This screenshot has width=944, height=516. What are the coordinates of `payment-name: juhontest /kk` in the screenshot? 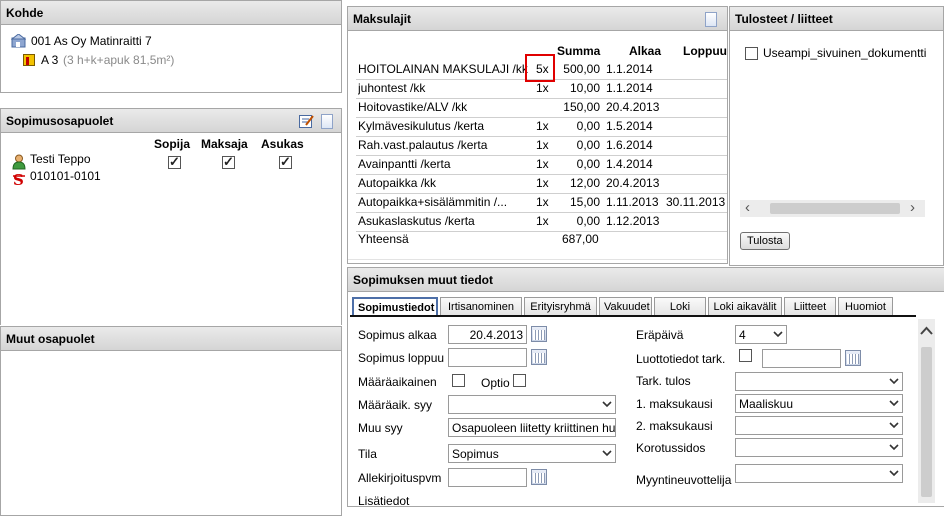 It's located at (443, 88).